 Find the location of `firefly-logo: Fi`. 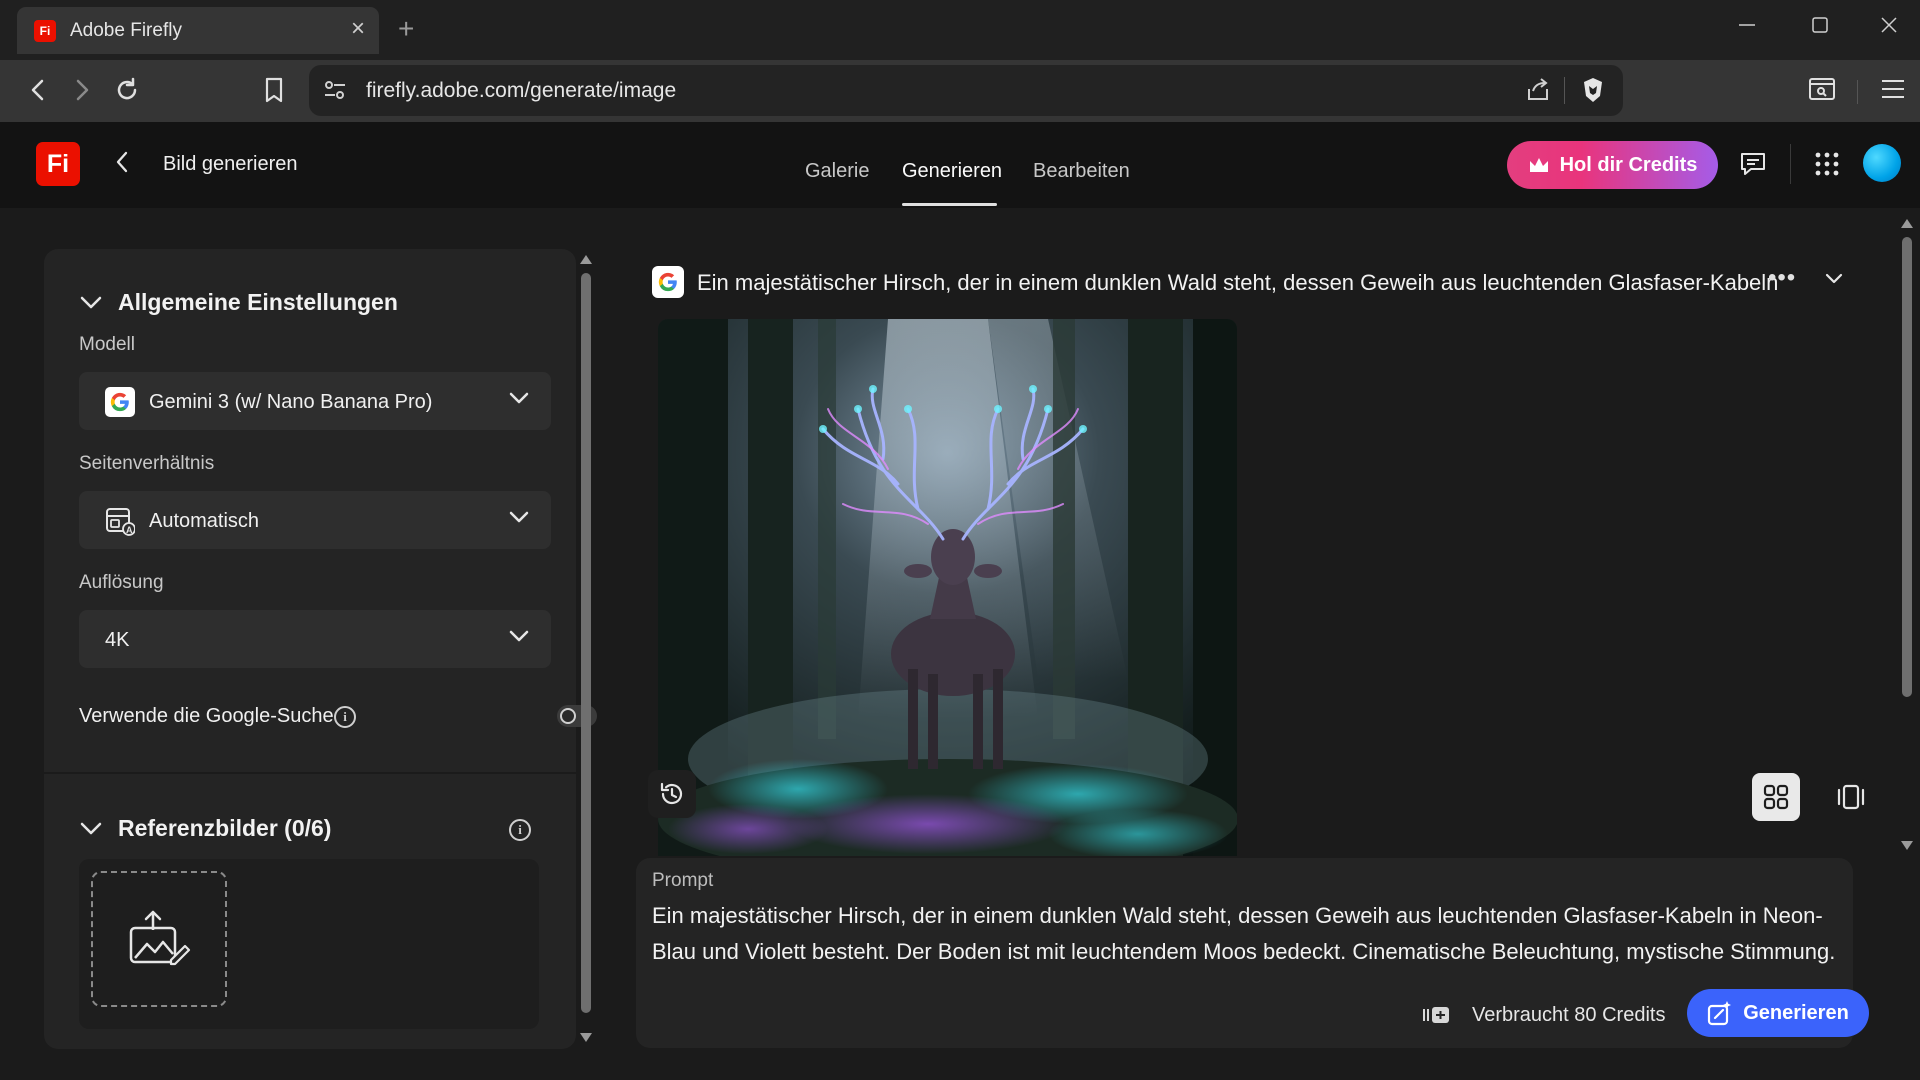

firefly-logo: Fi is located at coordinates (58, 164).